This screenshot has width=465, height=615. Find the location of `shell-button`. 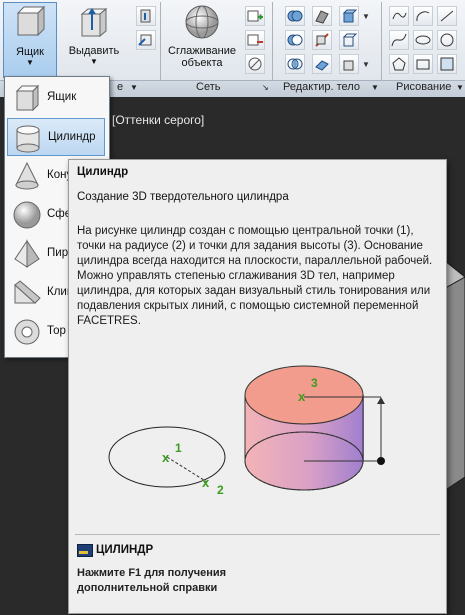

shell-button is located at coordinates (349, 64).